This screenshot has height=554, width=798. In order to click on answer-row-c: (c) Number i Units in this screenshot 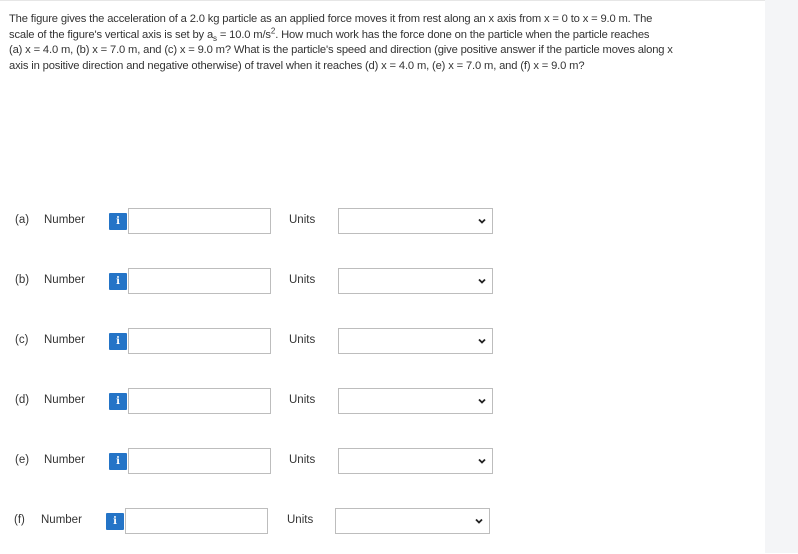, I will do `click(260, 342)`.